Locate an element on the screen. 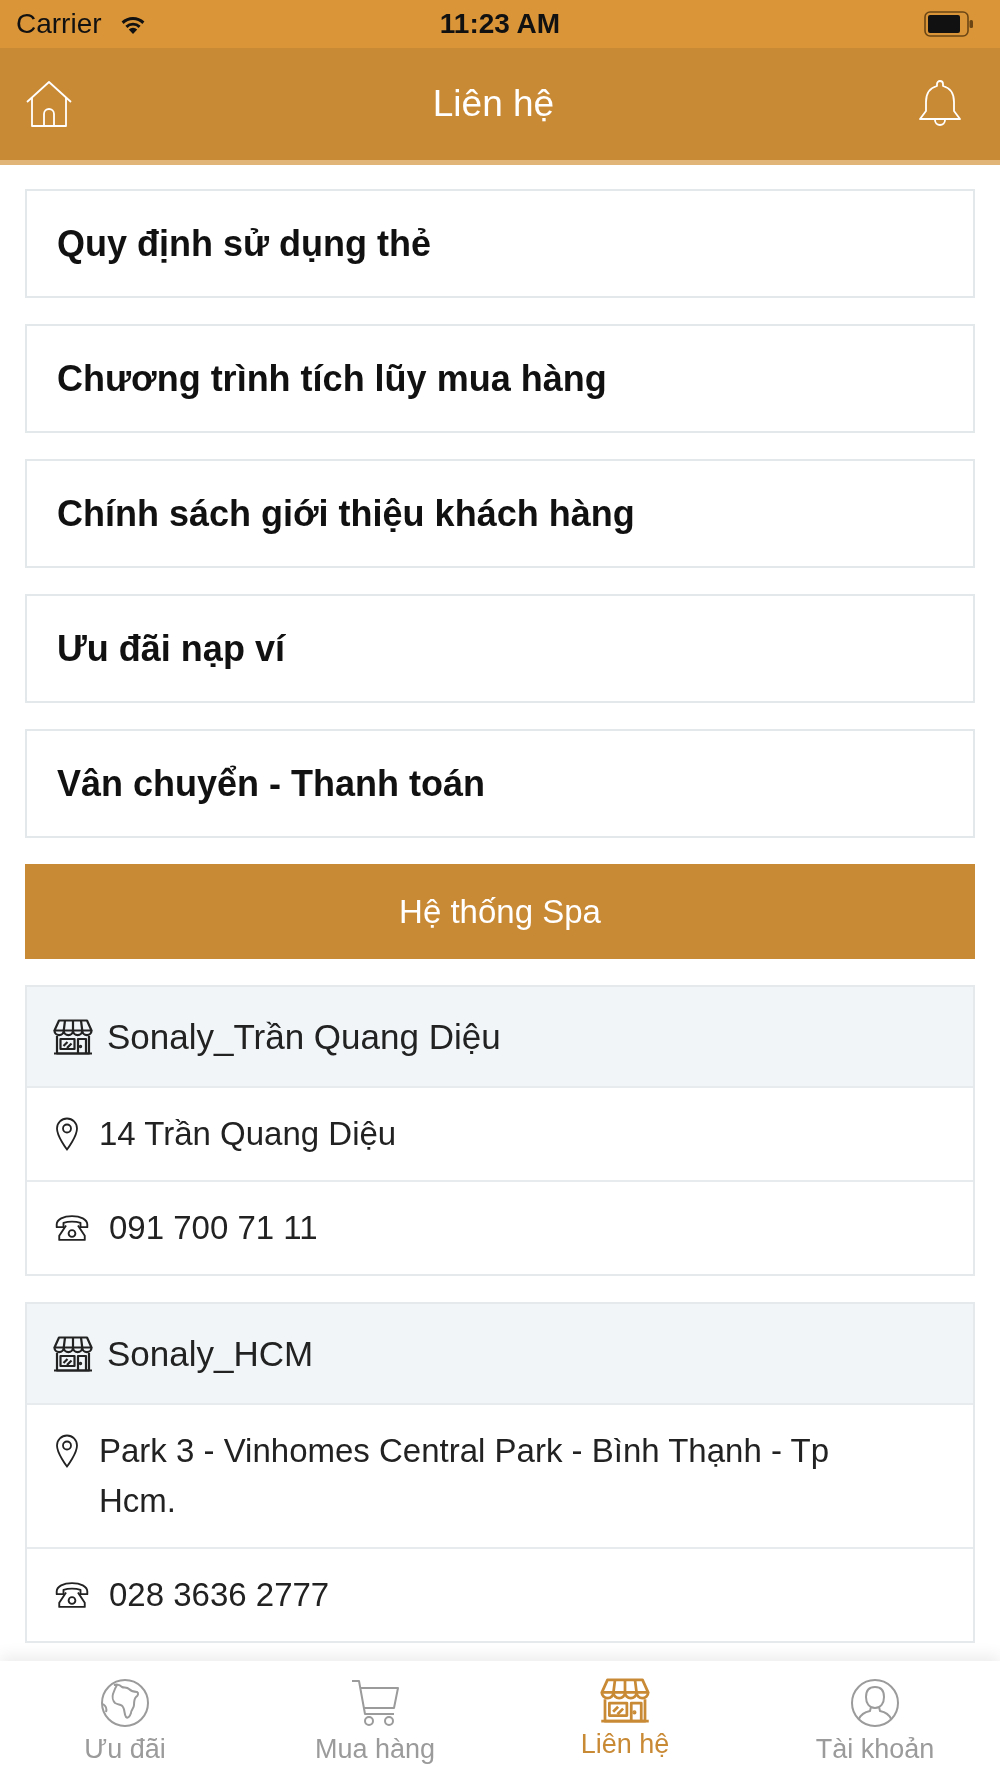 The height and width of the screenshot is (1778, 1000). phone-number: 028 3636 2777 is located at coordinates (219, 1595).